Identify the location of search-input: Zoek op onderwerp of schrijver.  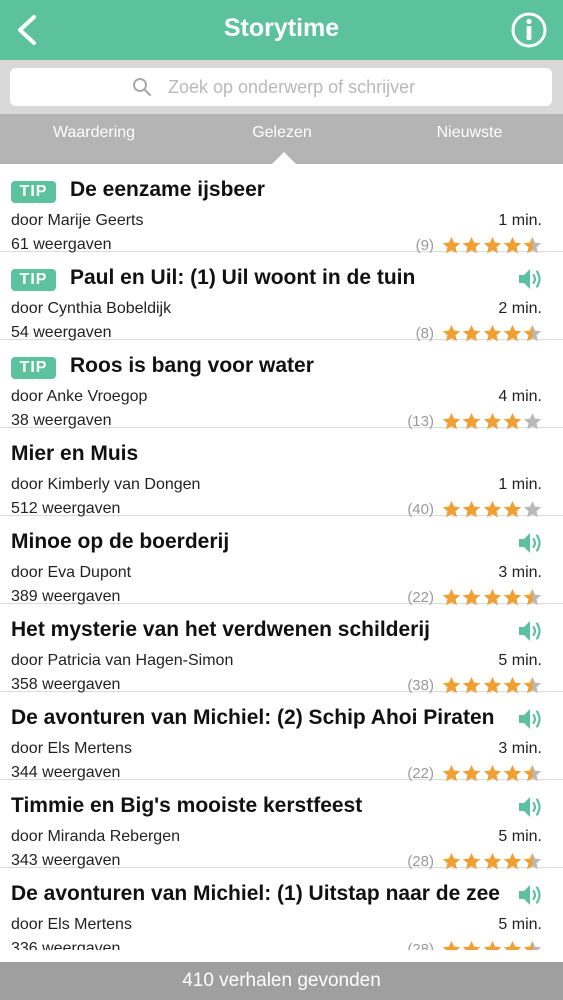
(281, 87).